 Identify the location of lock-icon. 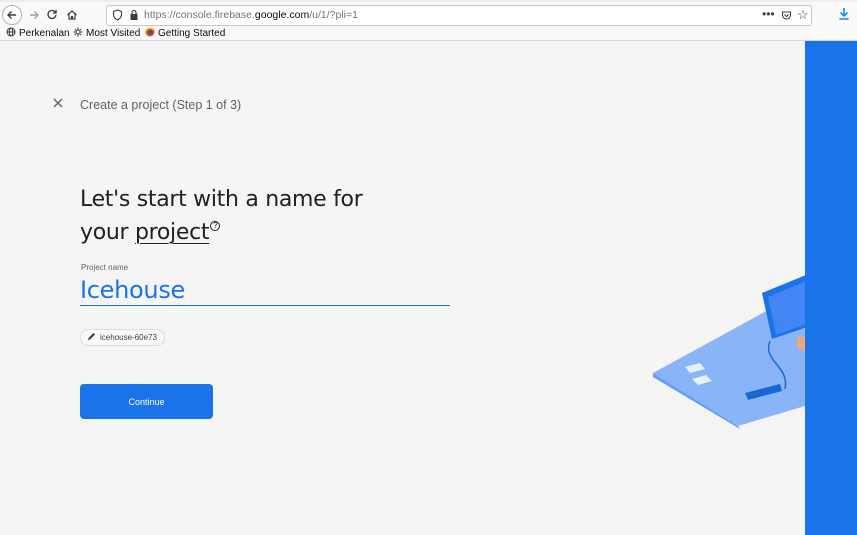
(134, 17).